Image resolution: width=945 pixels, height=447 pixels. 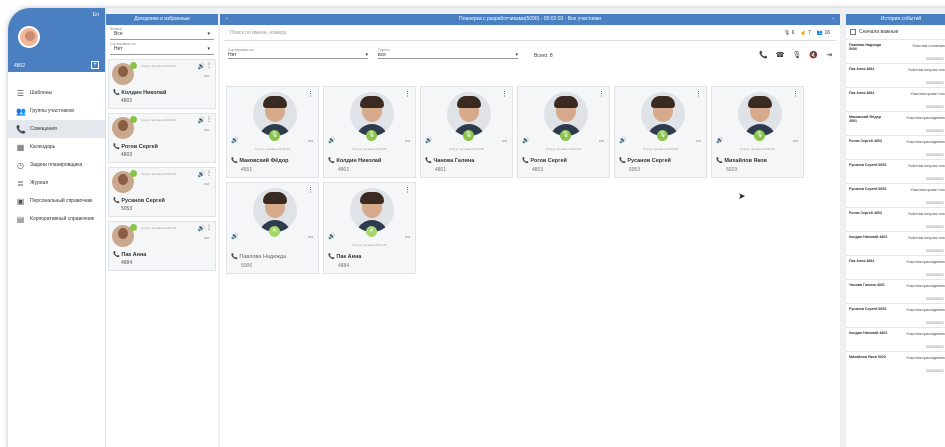 What do you see at coordinates (56, 165) in the screenshot?
I see `sidebar-item-scheduler: ◷ Задачи планировщика` at bounding box center [56, 165].